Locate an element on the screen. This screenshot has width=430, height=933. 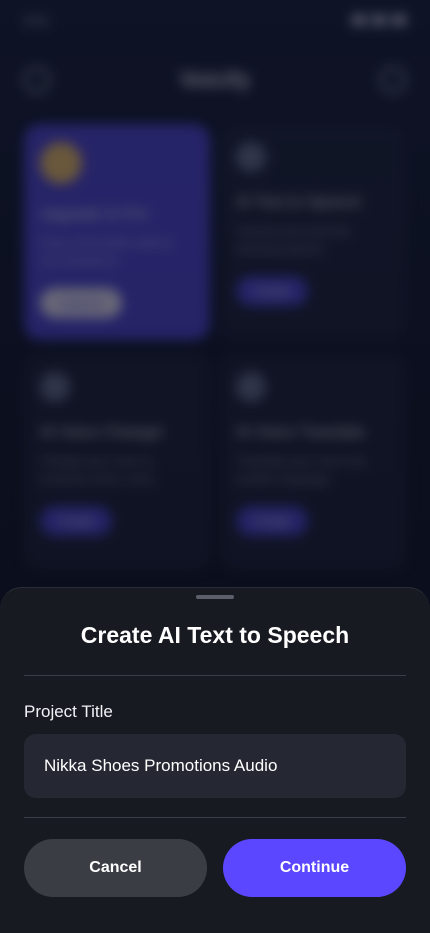
action-buttons: Cancel Continue is located at coordinates (215, 868).